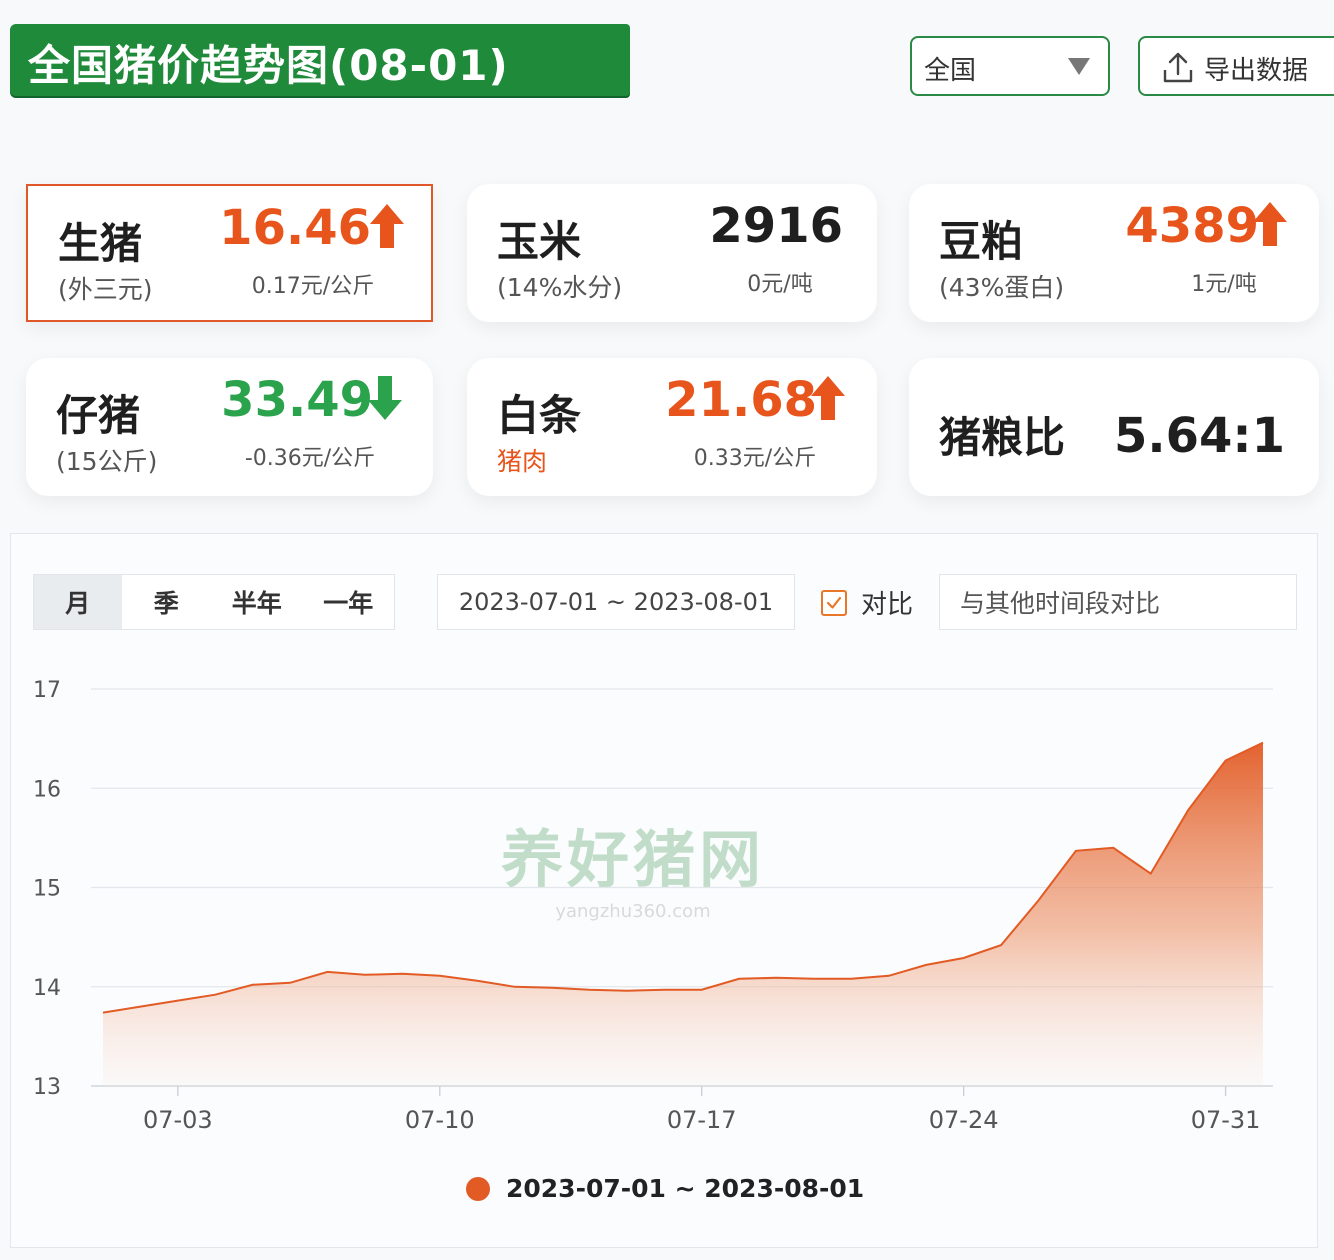 The image size is (1334, 1260). I want to click on x-tick-label: 07-10, so click(440, 1120).